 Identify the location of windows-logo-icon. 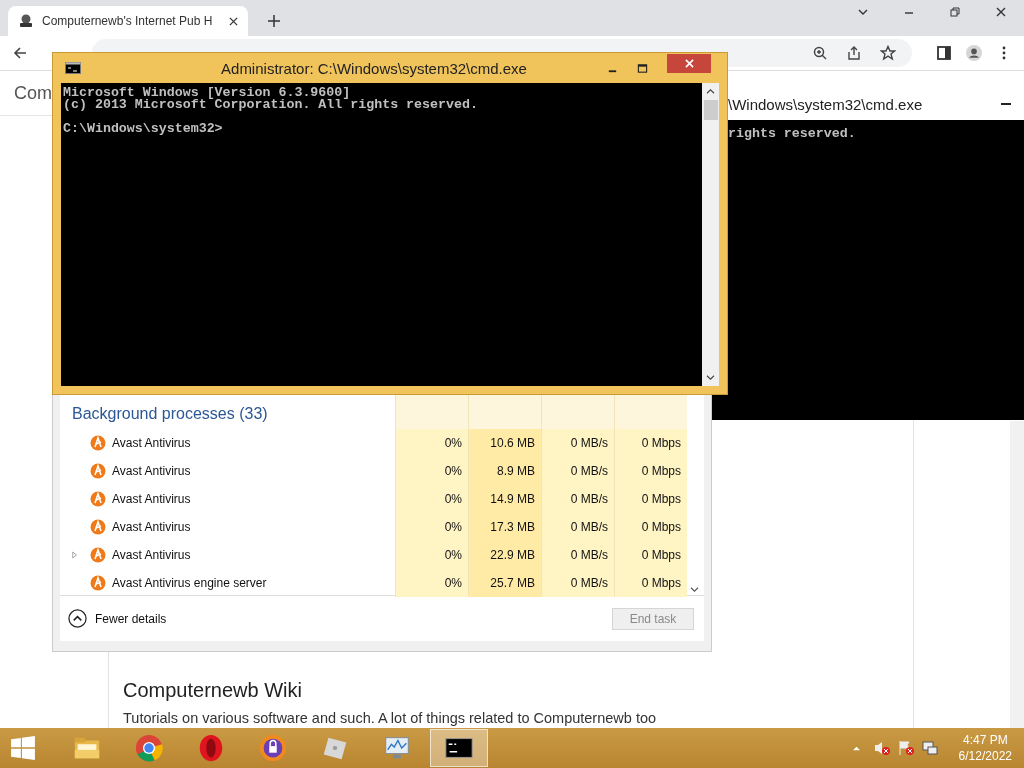
(23, 748).